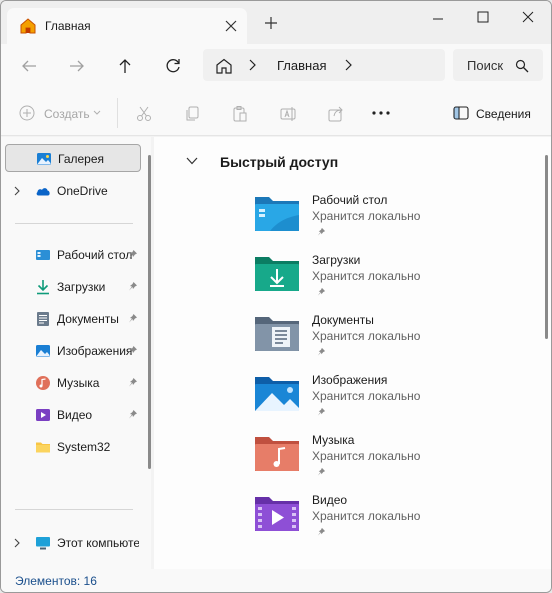  I want to click on computer-icon, so click(43, 543).